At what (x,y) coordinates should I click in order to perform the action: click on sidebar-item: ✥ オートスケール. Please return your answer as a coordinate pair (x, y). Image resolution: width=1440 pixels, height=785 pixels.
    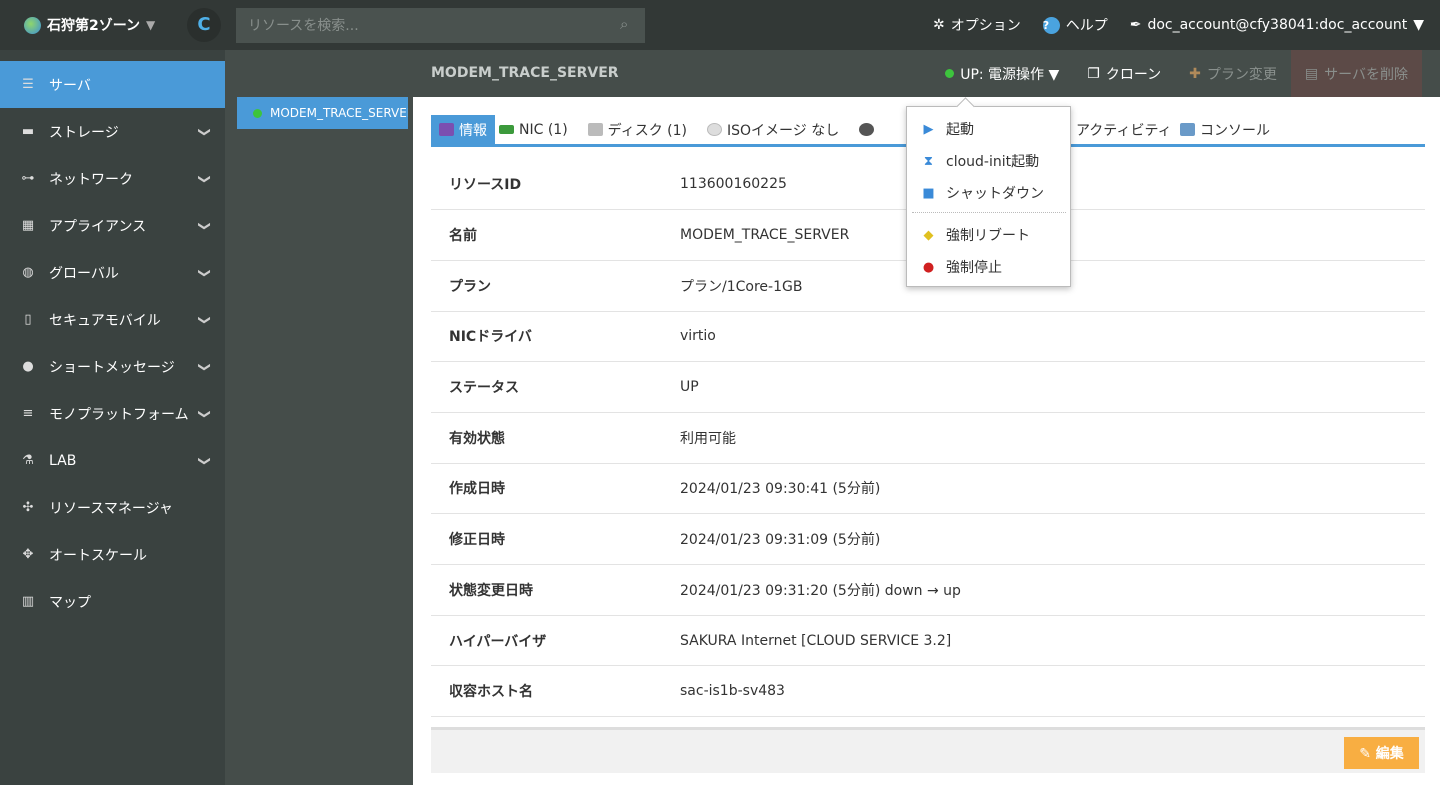
    Looking at the image, I should click on (112, 554).